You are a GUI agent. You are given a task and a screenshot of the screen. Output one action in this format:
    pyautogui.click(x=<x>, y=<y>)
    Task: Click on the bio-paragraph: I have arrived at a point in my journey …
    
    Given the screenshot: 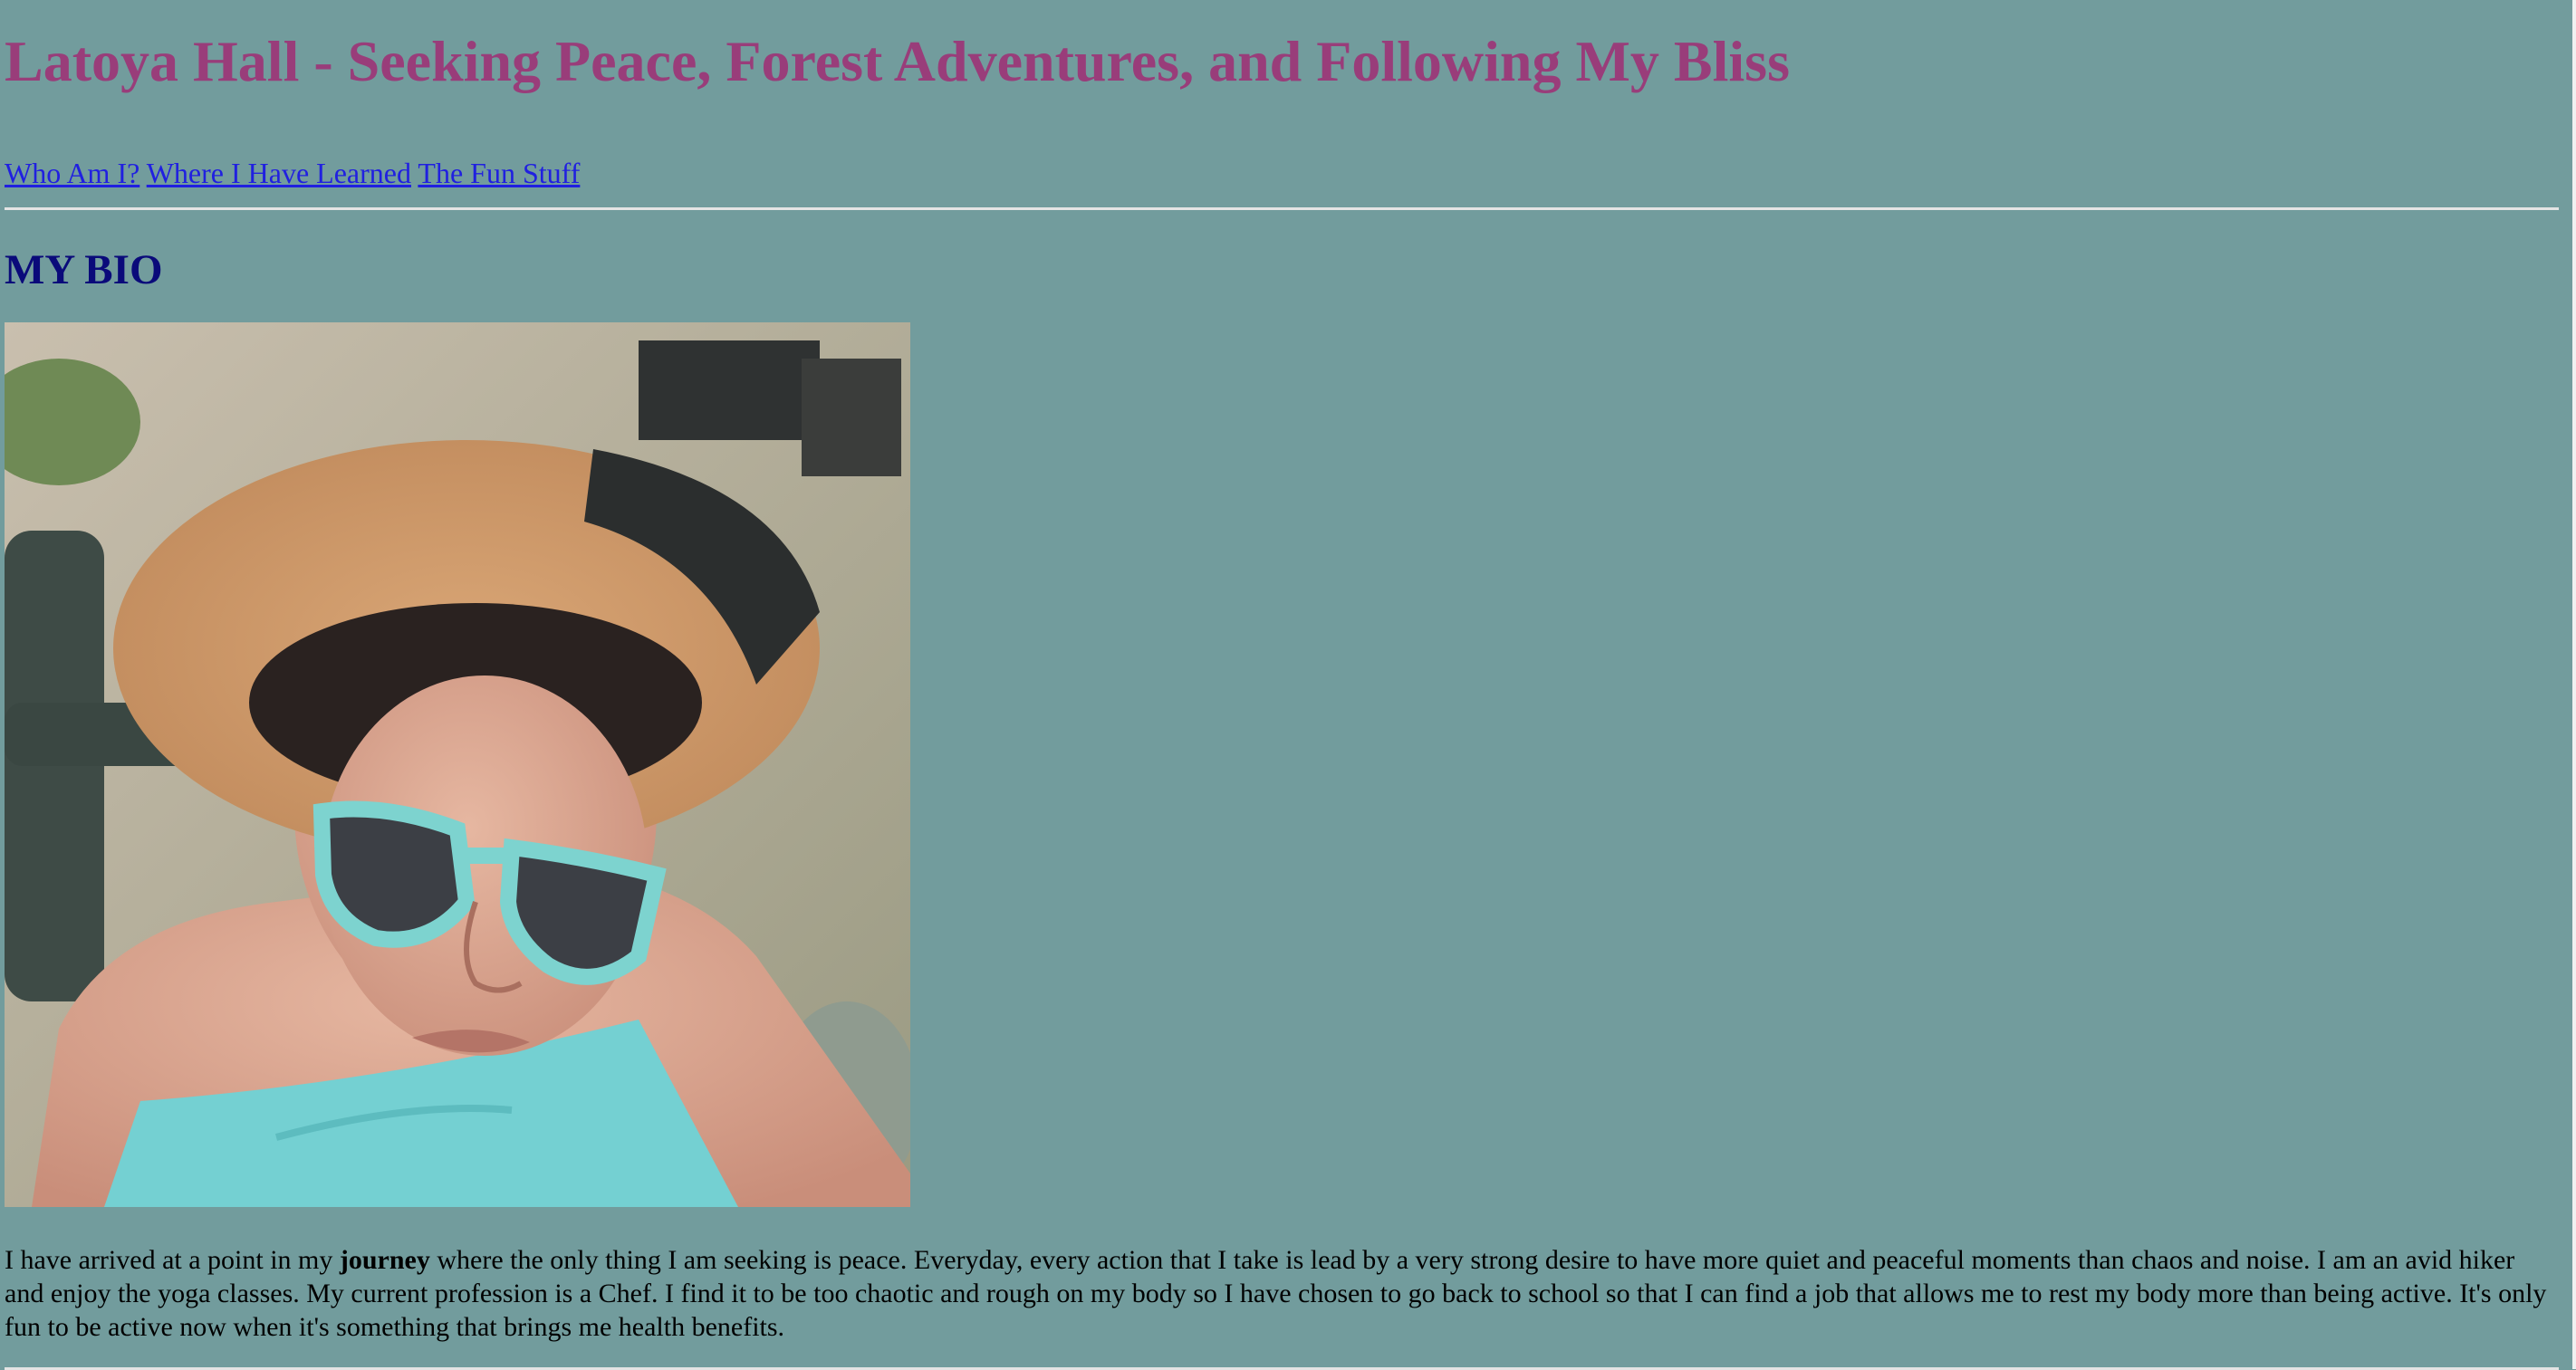 What is the action you would take?
    pyautogui.click(x=1277, y=1294)
    